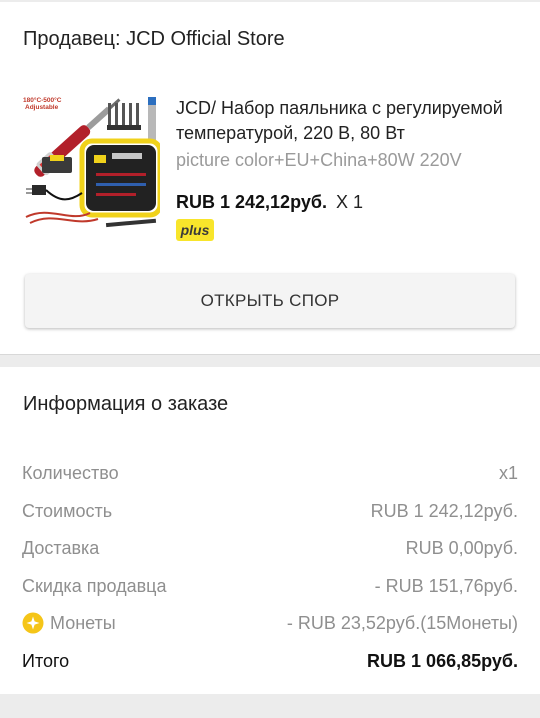 The width and height of the screenshot is (540, 718). I want to click on product-price-row: RUB 1 242,12руб. X 1, so click(269, 202).